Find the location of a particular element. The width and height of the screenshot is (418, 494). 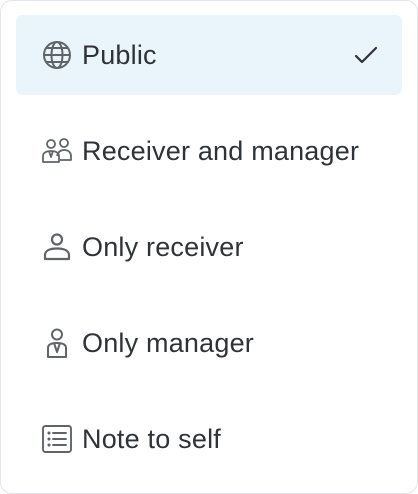

checkmark-icon is located at coordinates (366, 55).